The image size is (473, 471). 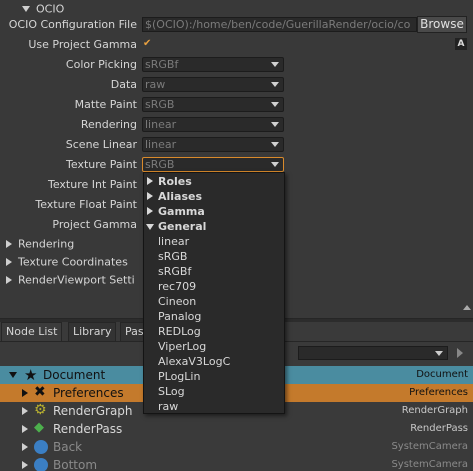 I want to click on field-label: Color Picking, so click(x=101, y=64).